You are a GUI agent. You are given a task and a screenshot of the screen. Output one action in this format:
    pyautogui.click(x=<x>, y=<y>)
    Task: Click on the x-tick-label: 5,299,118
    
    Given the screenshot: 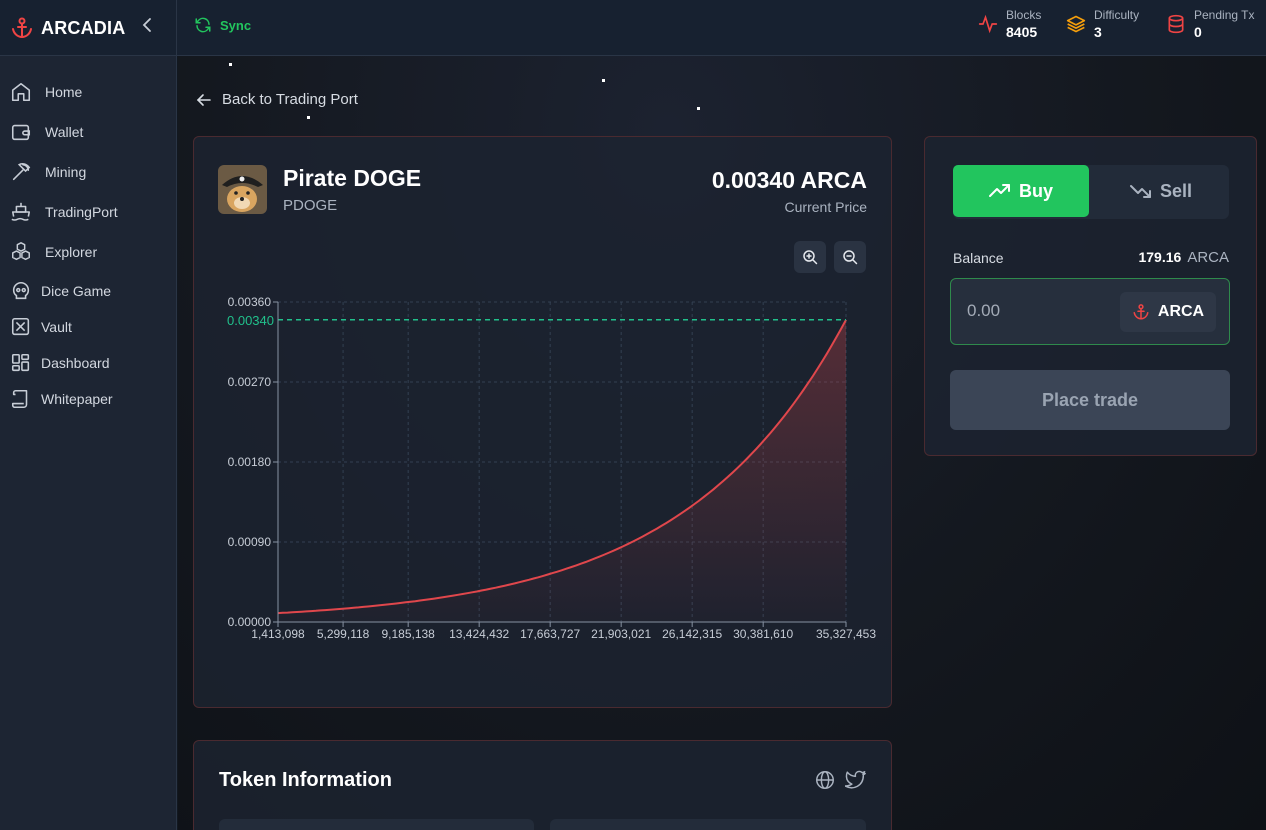 What is the action you would take?
    pyautogui.click(x=343, y=634)
    